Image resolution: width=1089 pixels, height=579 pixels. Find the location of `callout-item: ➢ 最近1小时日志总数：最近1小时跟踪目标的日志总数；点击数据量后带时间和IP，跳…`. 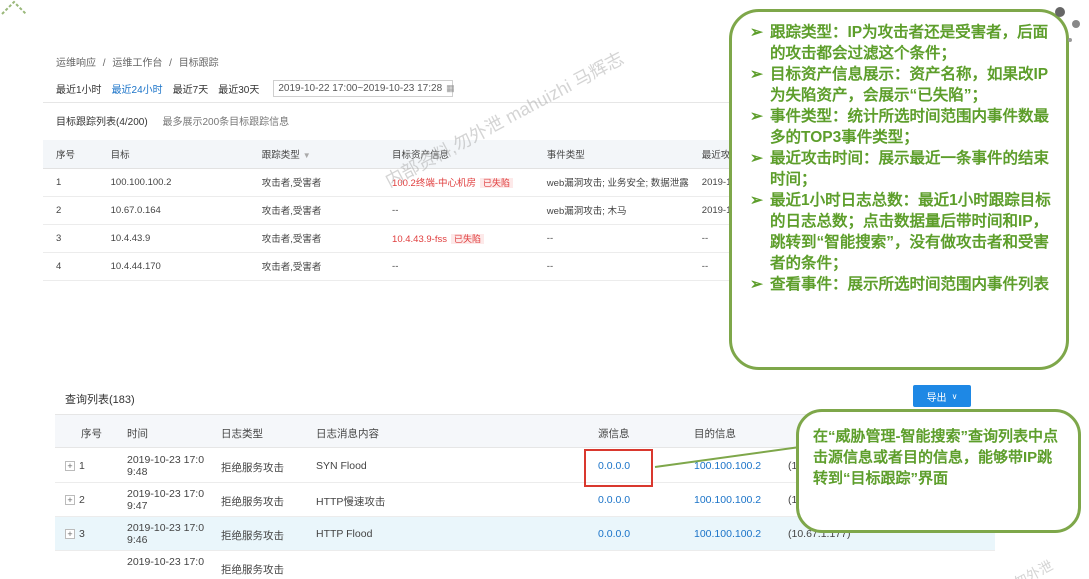

callout-item: ➢ 最近1小时日志总数：最近1小时跟踪目标的日志总数；点击数据量后带时间和IP，跳… is located at coordinates (901, 232).